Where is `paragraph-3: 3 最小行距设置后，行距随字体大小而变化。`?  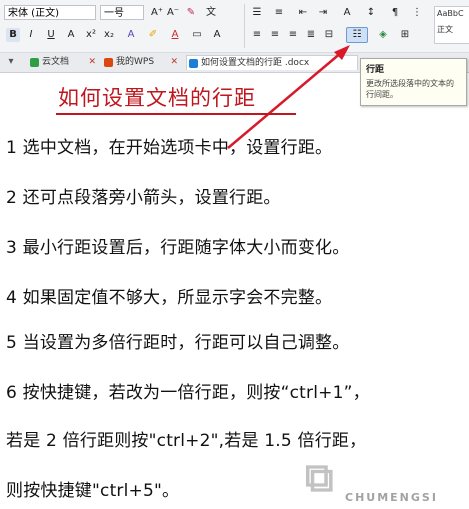
paragraph-3: 3 最小行距设置后，行距随字体大小而变化。 is located at coordinates (178, 248).